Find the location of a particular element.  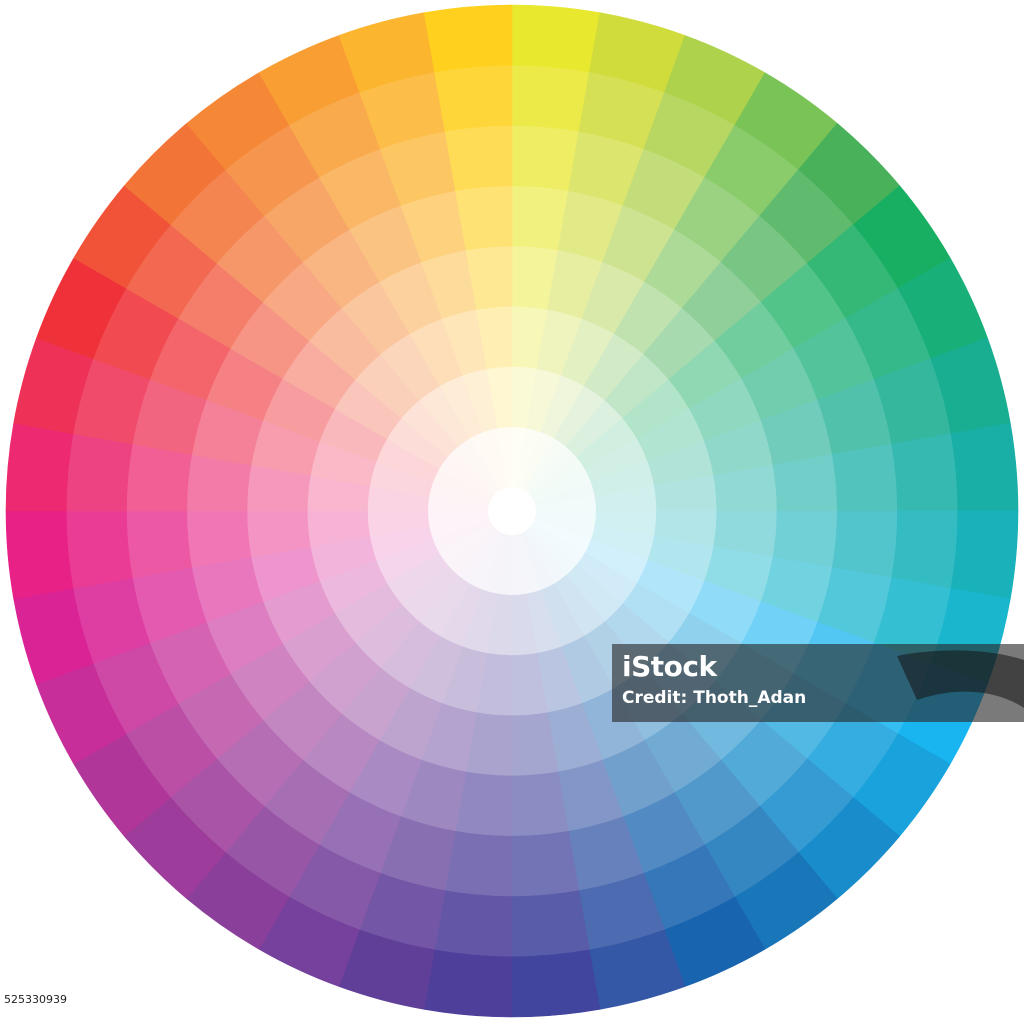

image-id: 525330939 is located at coordinates (35, 999).